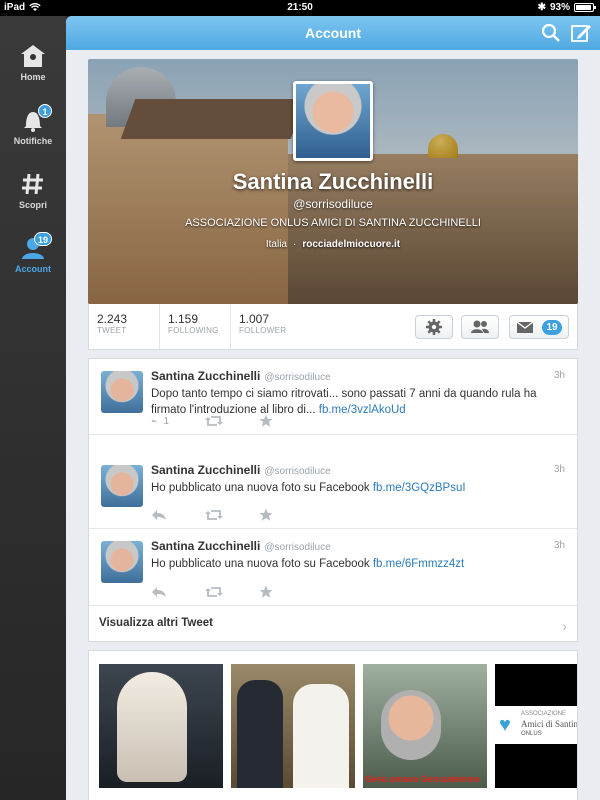  Describe the element at coordinates (45, 111) in the screenshot. I see `notifications-badge: 1` at that location.